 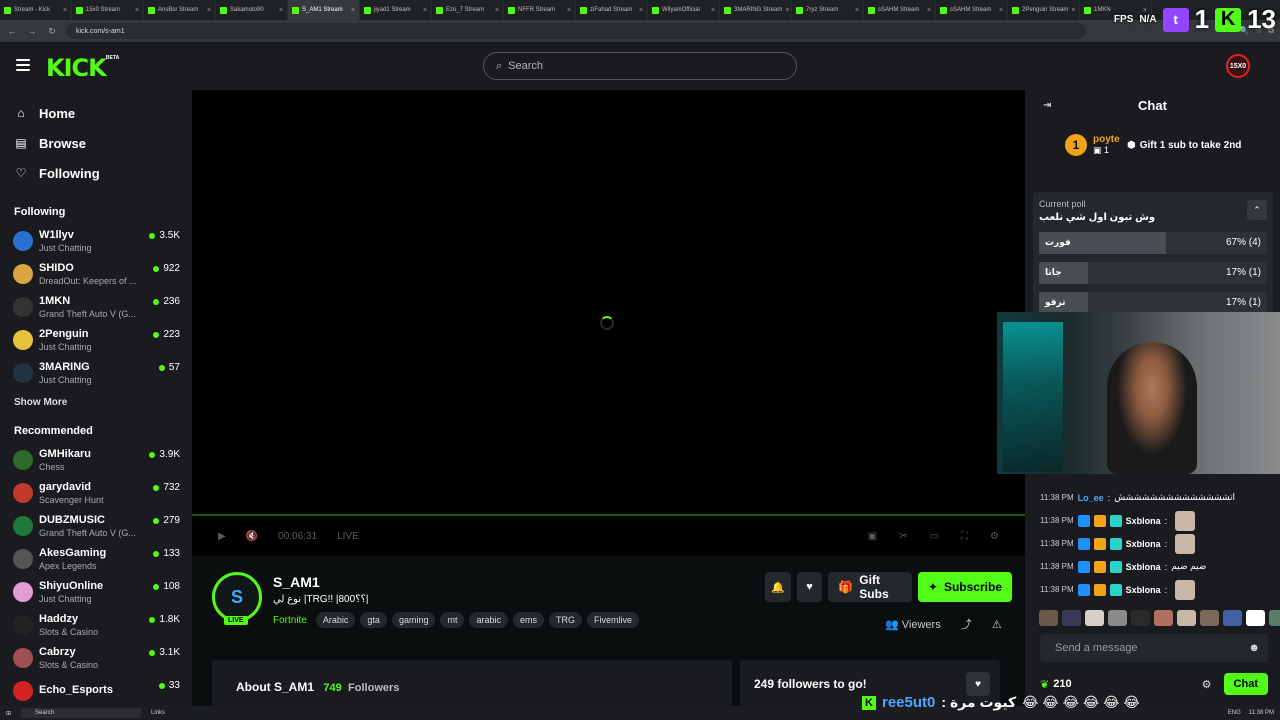 What do you see at coordinates (1091, 498) in the screenshot?
I see `message-user: Lo_ee` at bounding box center [1091, 498].